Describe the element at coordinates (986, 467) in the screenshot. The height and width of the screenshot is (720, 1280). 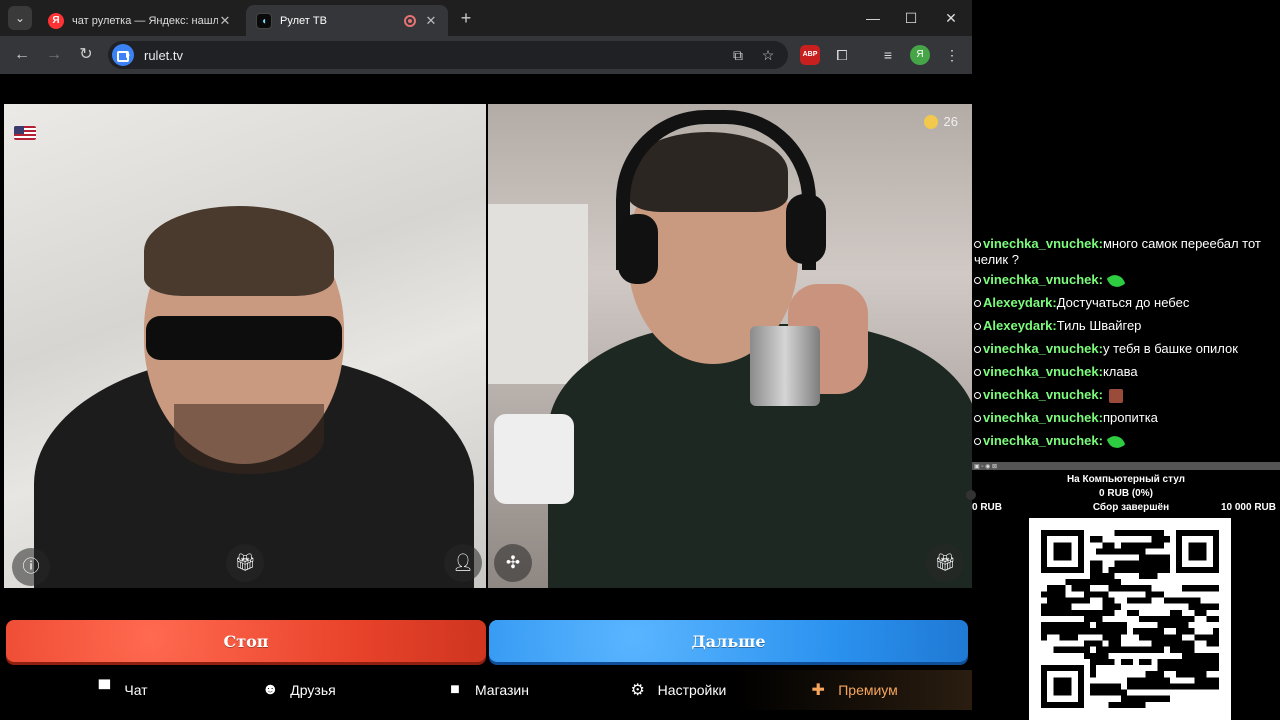
I see `widget-icons: ▣ ▫ ◉ ⊠` at that location.